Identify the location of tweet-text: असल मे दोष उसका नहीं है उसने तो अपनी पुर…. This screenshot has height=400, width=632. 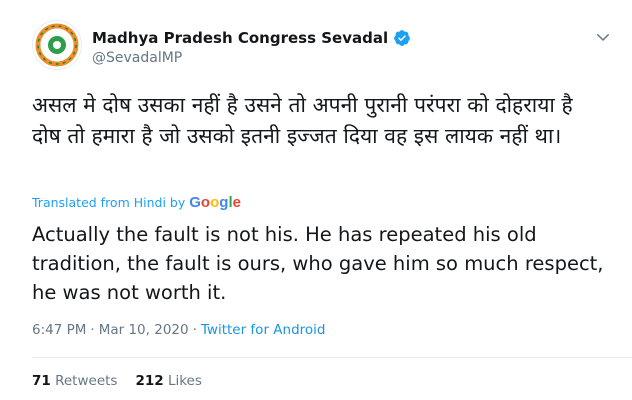
(302, 120).